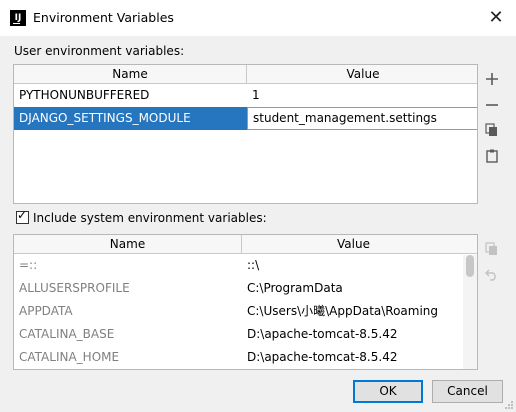  What do you see at coordinates (470, 266) in the screenshot?
I see `scroll-thumb` at bounding box center [470, 266].